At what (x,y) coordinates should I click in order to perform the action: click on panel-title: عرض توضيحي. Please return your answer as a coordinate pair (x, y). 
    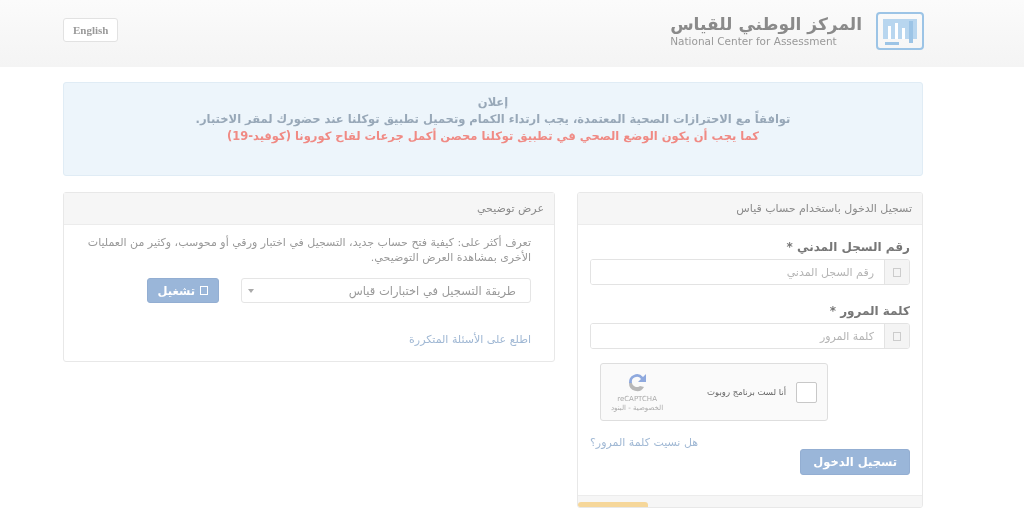
    Looking at the image, I should click on (309, 209).